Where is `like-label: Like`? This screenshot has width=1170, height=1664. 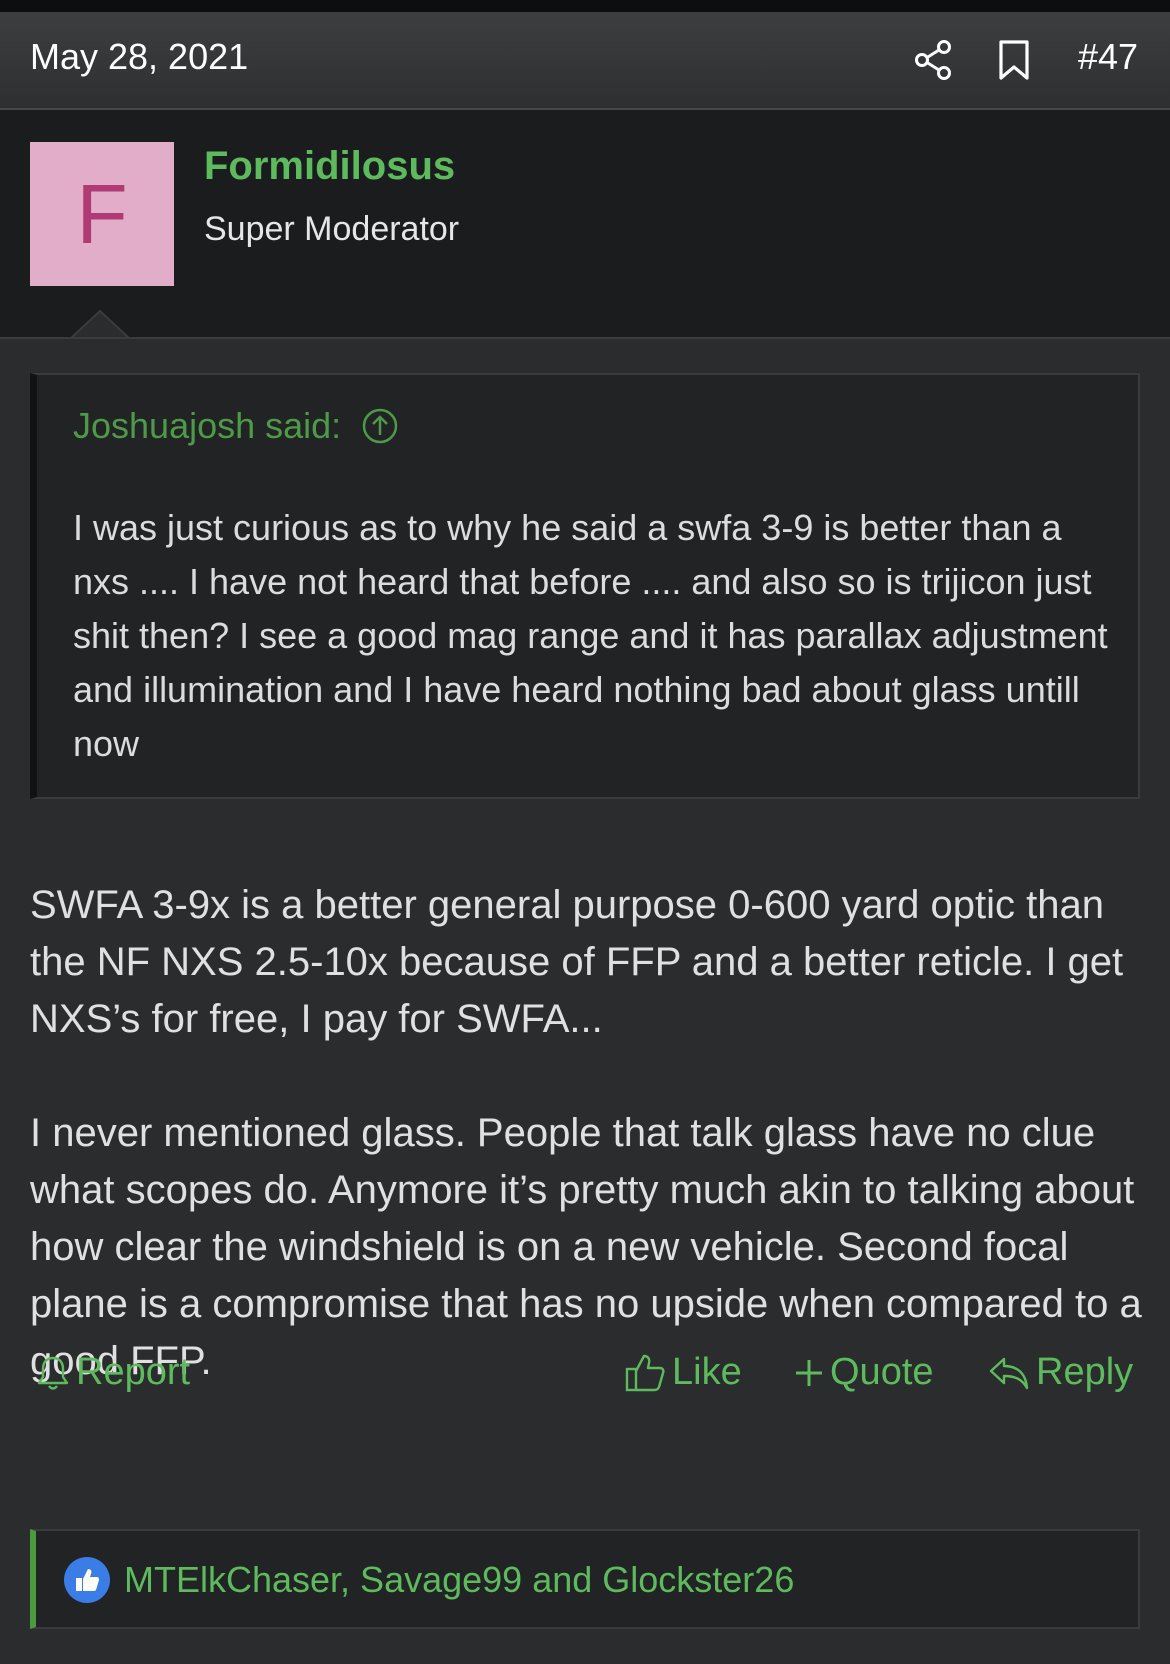
like-label: Like is located at coordinates (707, 1372).